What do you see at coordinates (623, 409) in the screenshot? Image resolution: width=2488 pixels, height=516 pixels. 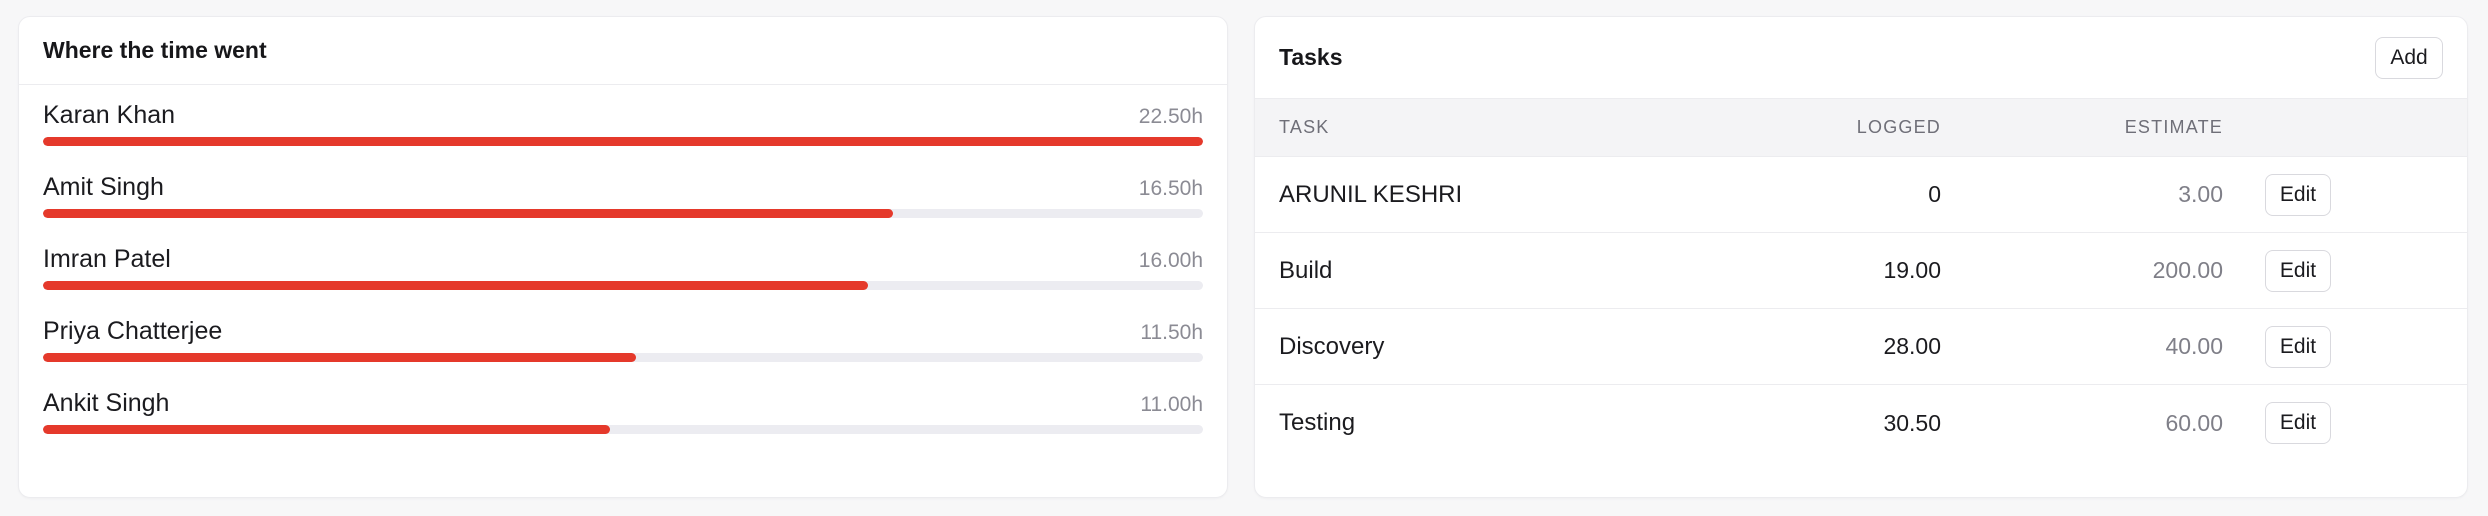 I see `person-row: Ankit Singh 11.00h` at bounding box center [623, 409].